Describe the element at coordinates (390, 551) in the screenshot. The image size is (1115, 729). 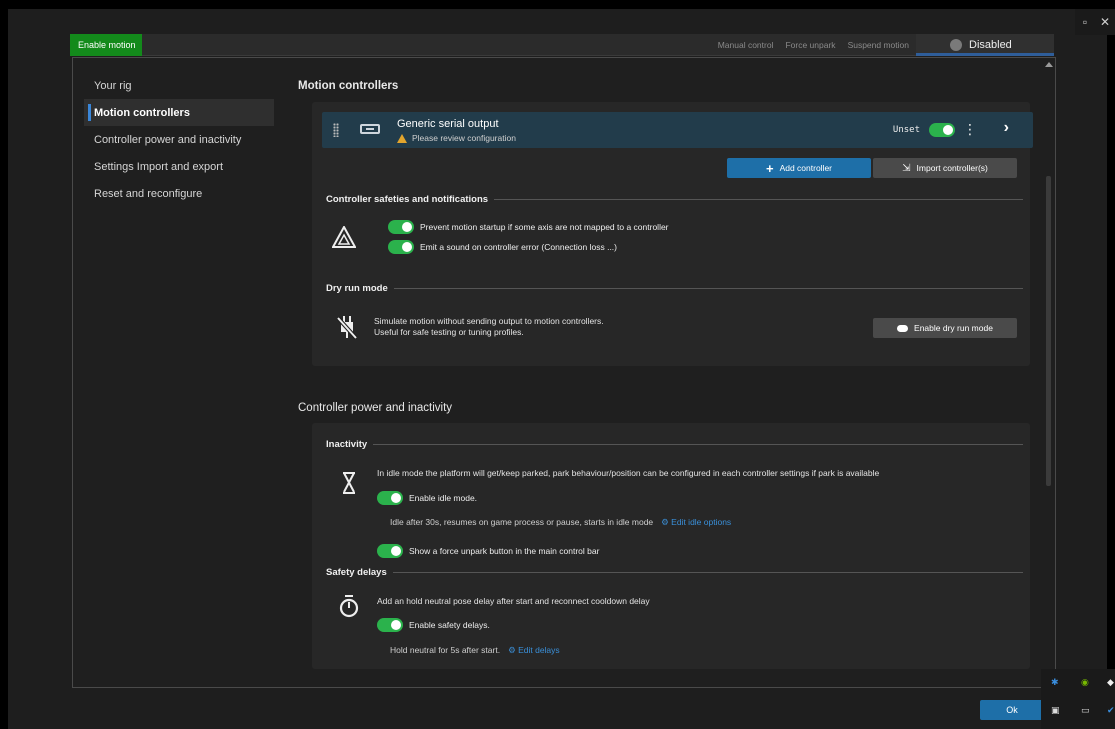
I see `force-unpark-toggle` at that location.